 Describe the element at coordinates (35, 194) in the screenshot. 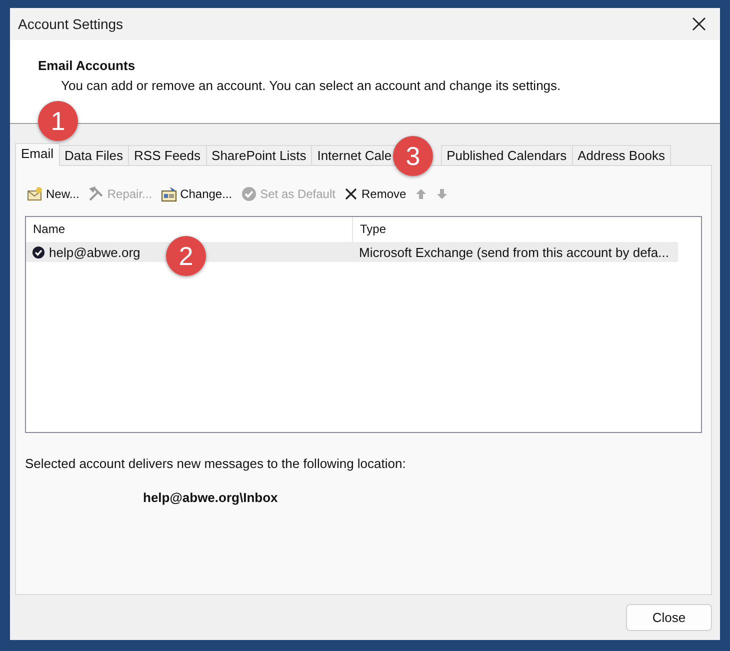

I see `envelope-icon` at that location.